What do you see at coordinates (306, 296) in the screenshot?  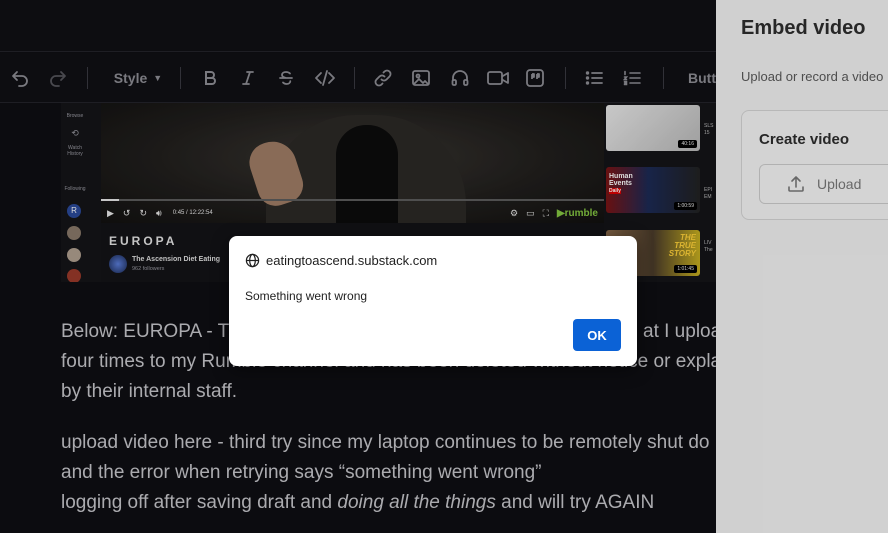 I see `dialog-message: Something went wrong` at bounding box center [306, 296].